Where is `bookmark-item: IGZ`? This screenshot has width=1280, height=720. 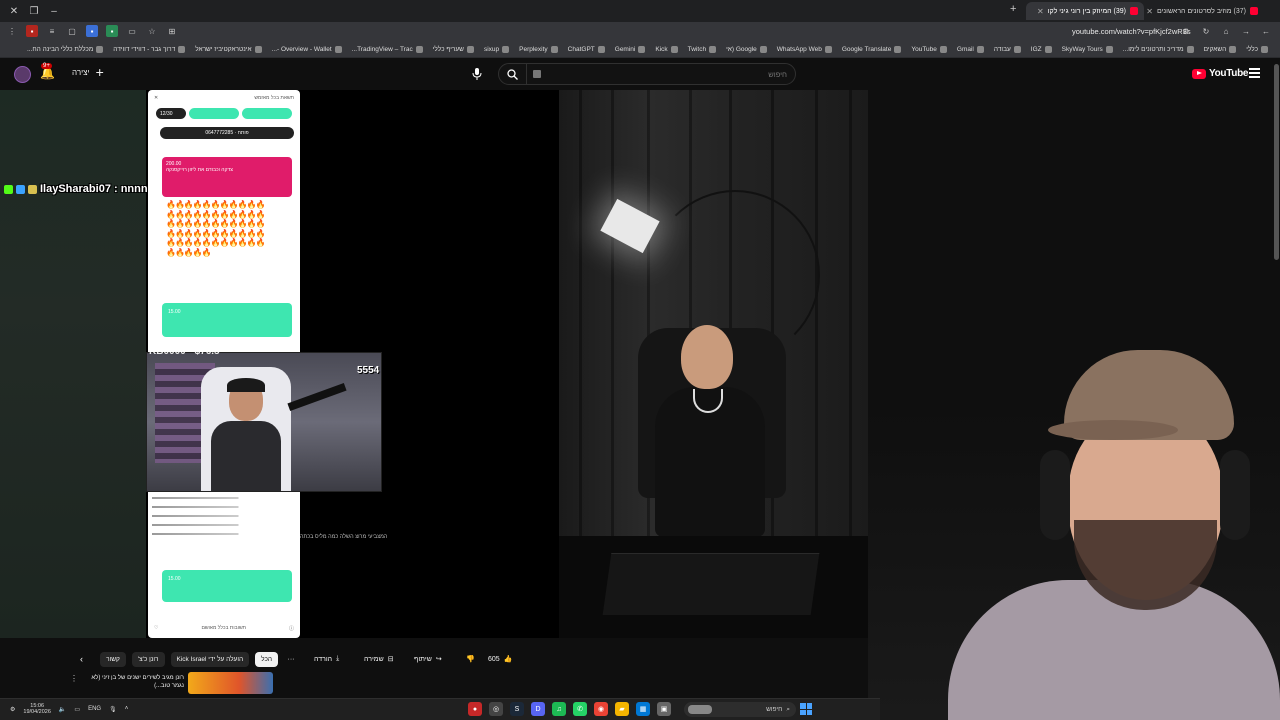
bookmark-item: IGZ is located at coordinates (1041, 49).